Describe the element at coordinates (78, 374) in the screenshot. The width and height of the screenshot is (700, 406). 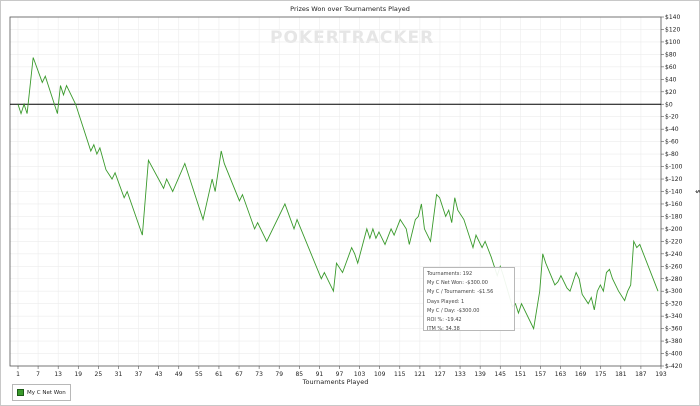
I see `x-tick-label: 19` at that location.